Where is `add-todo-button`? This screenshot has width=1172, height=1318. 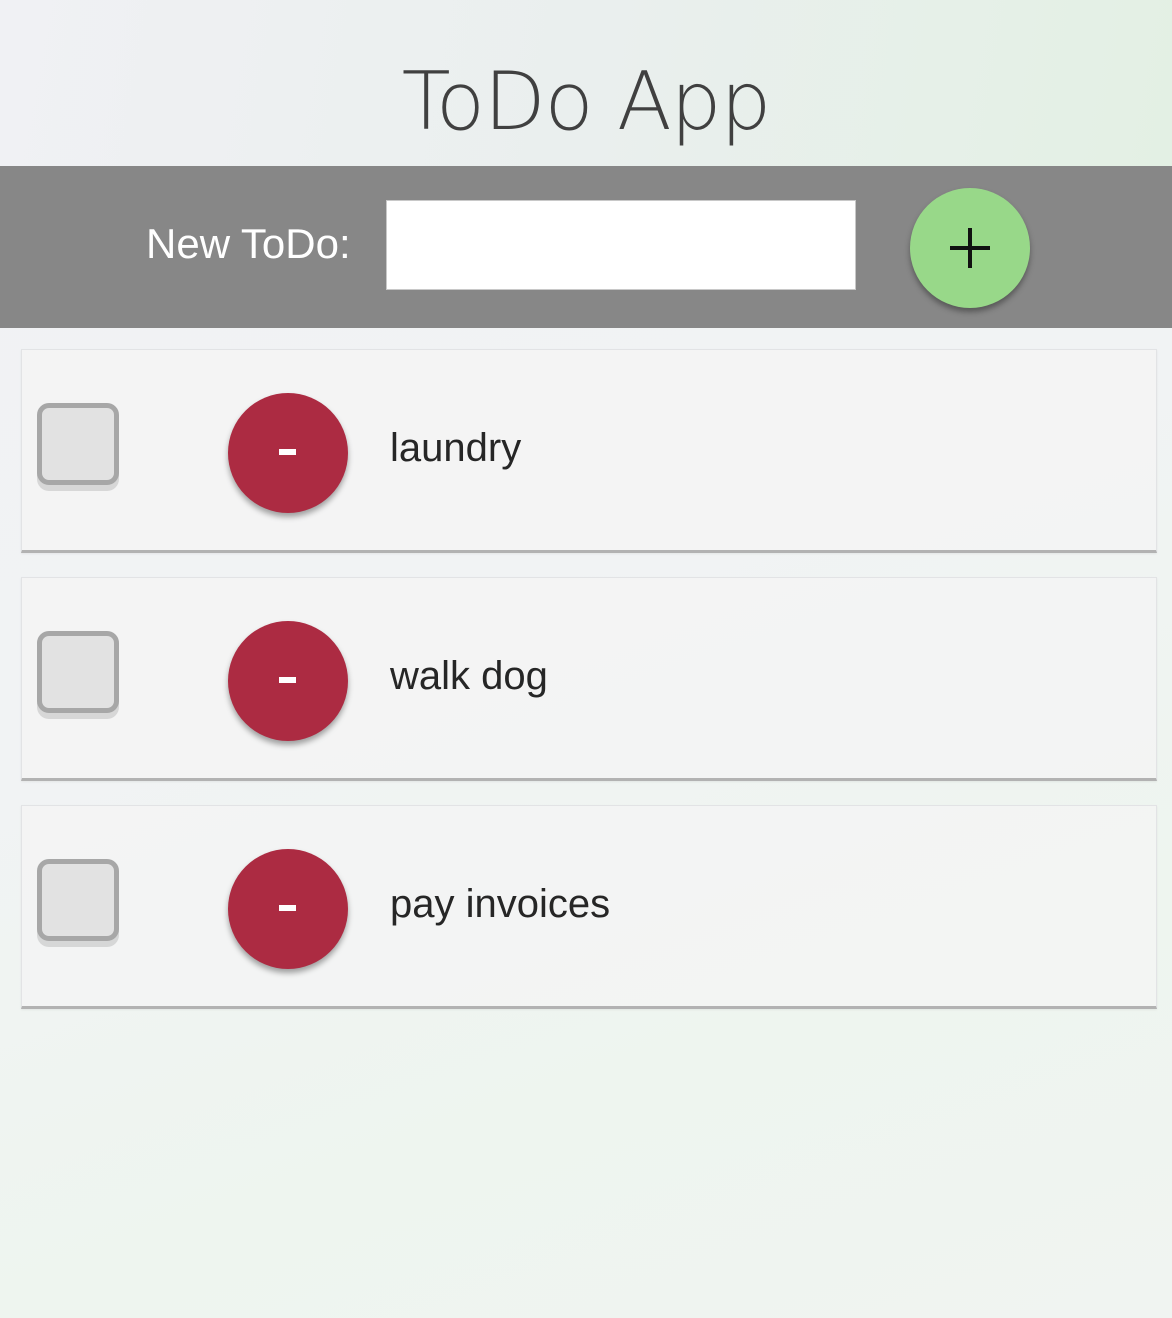 add-todo-button is located at coordinates (970, 248).